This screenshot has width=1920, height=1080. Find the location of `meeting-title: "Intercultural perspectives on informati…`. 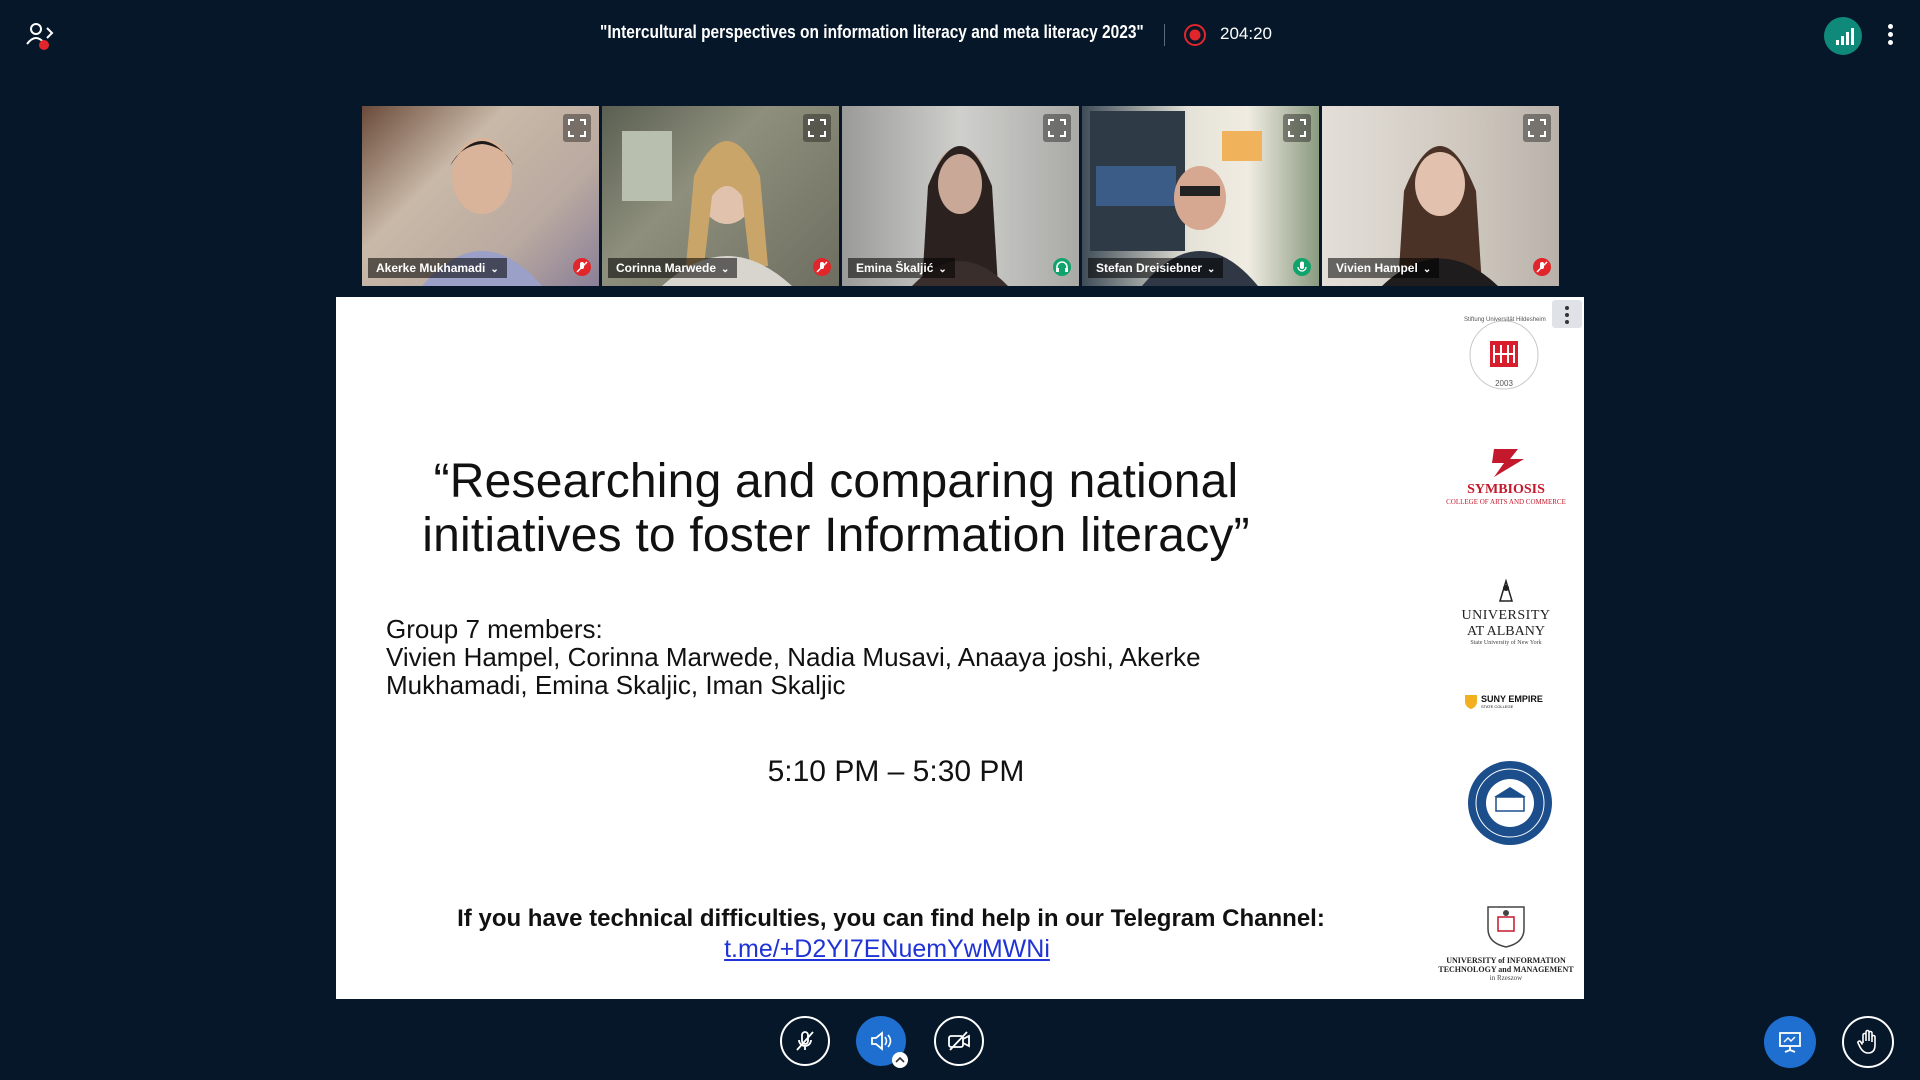

meeting-title: "Intercultural perspectives on informati… is located at coordinates (872, 32).